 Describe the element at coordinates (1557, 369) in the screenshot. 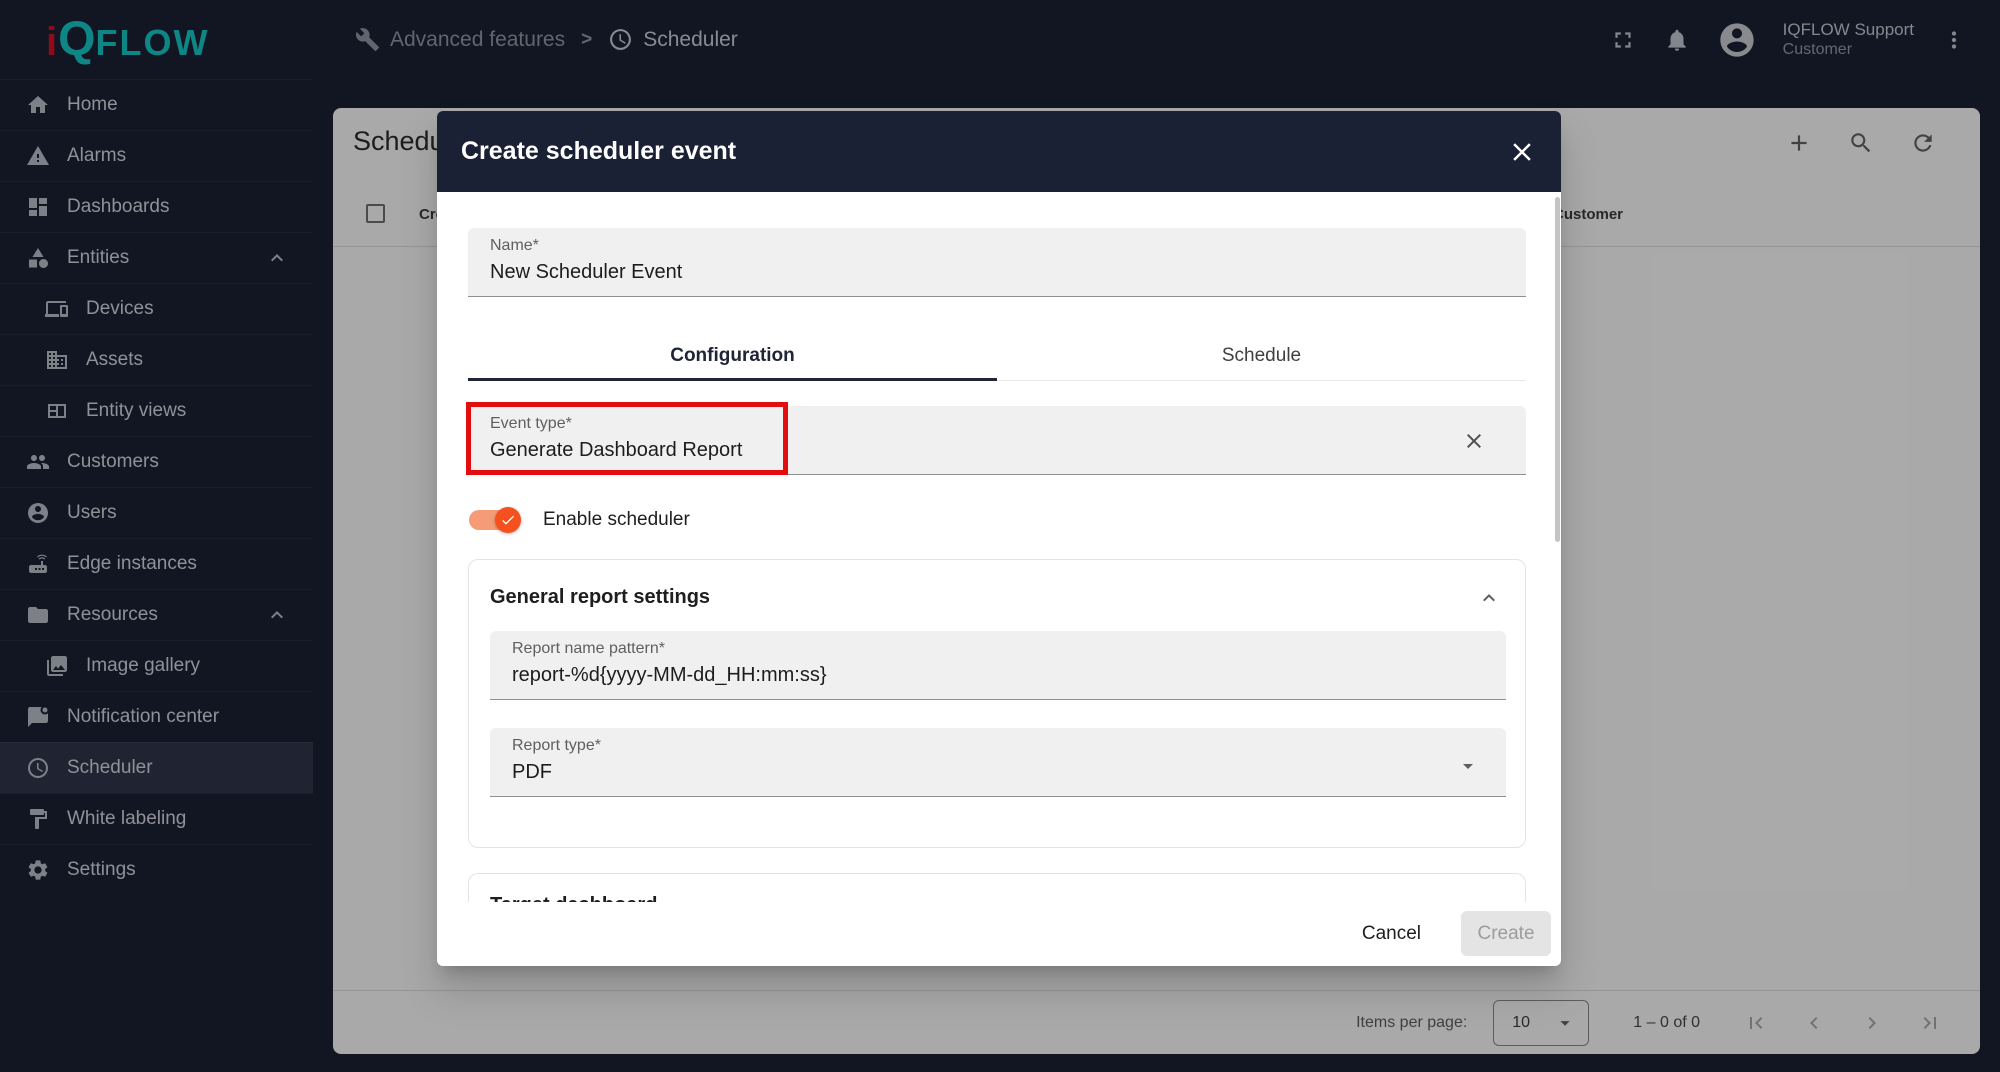

I see `dialog-scrollbar` at that location.